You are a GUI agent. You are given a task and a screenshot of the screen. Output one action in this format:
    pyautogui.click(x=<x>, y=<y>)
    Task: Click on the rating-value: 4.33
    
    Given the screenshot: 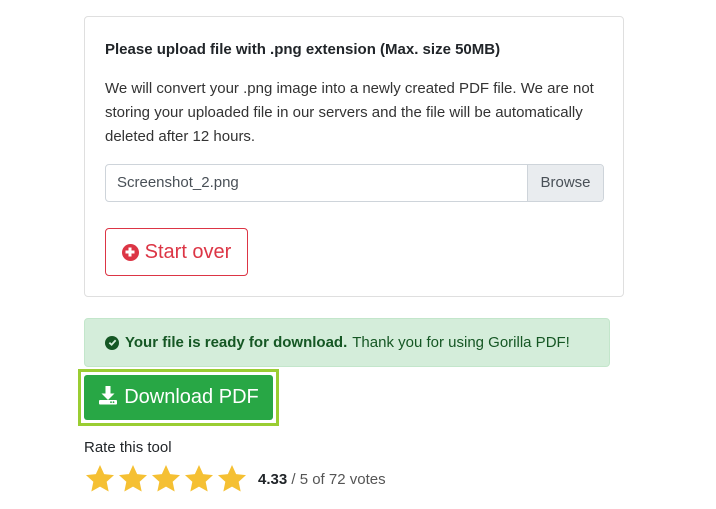 What is the action you would take?
    pyautogui.click(x=273, y=479)
    